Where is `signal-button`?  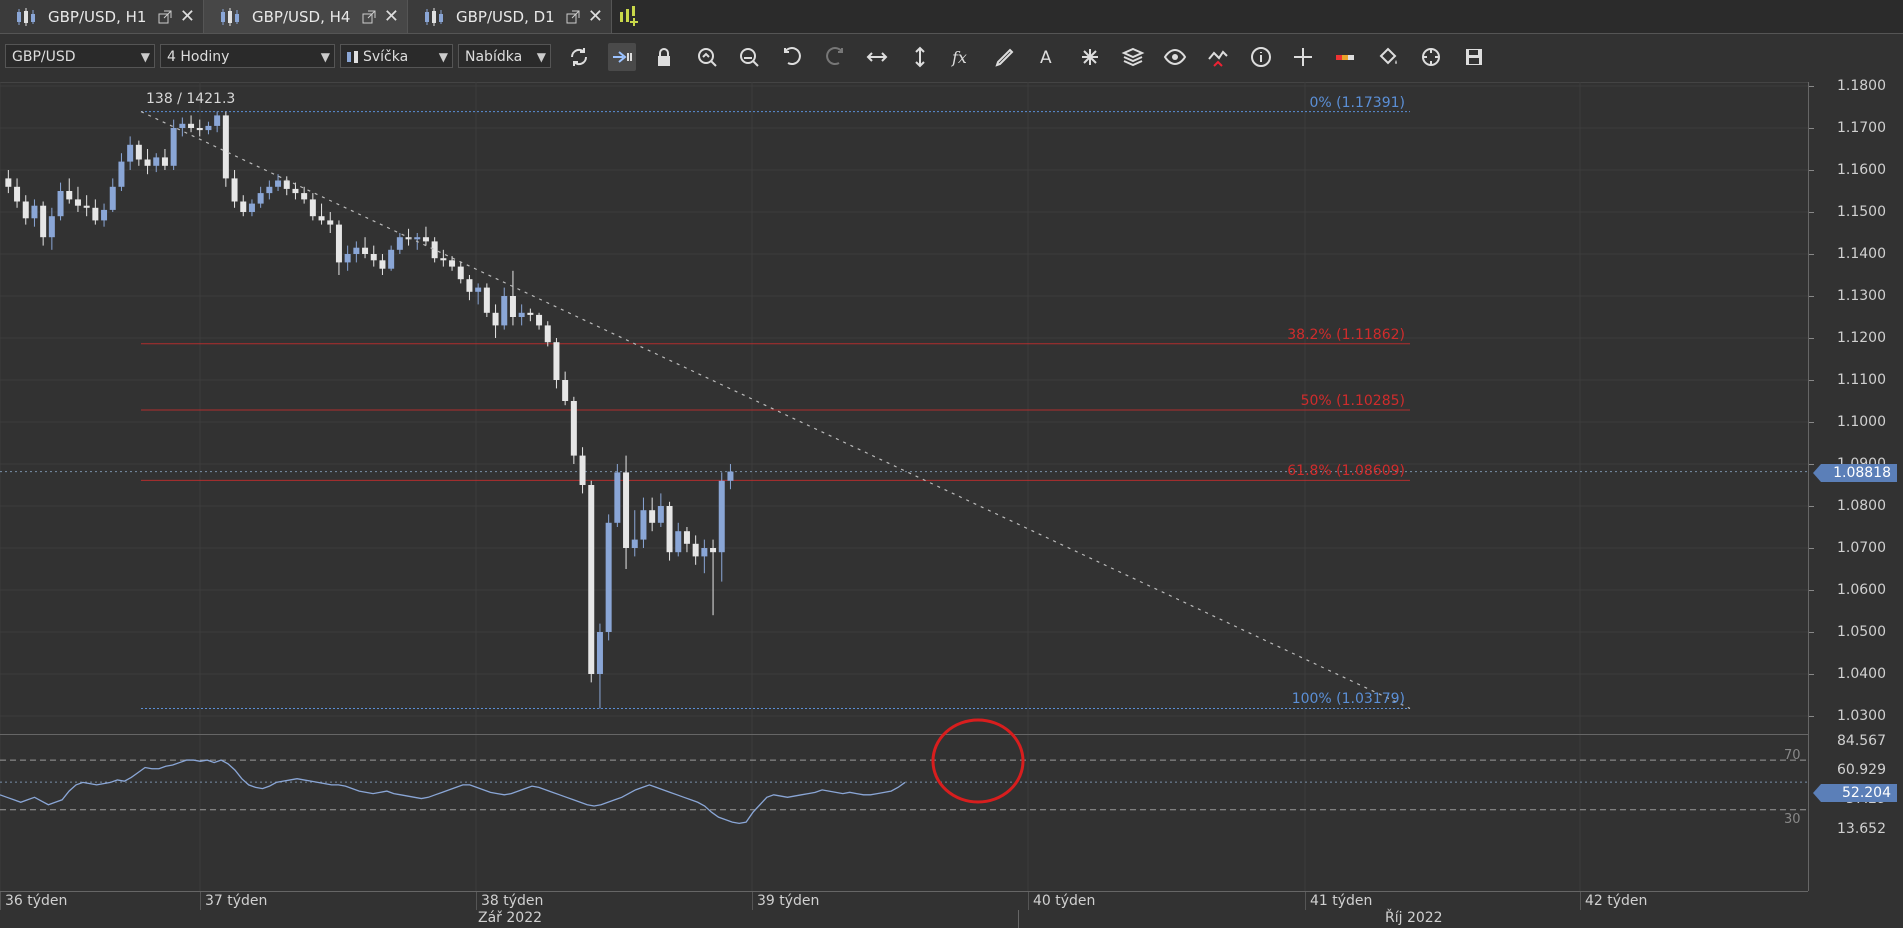
signal-button is located at coordinates (1218, 57).